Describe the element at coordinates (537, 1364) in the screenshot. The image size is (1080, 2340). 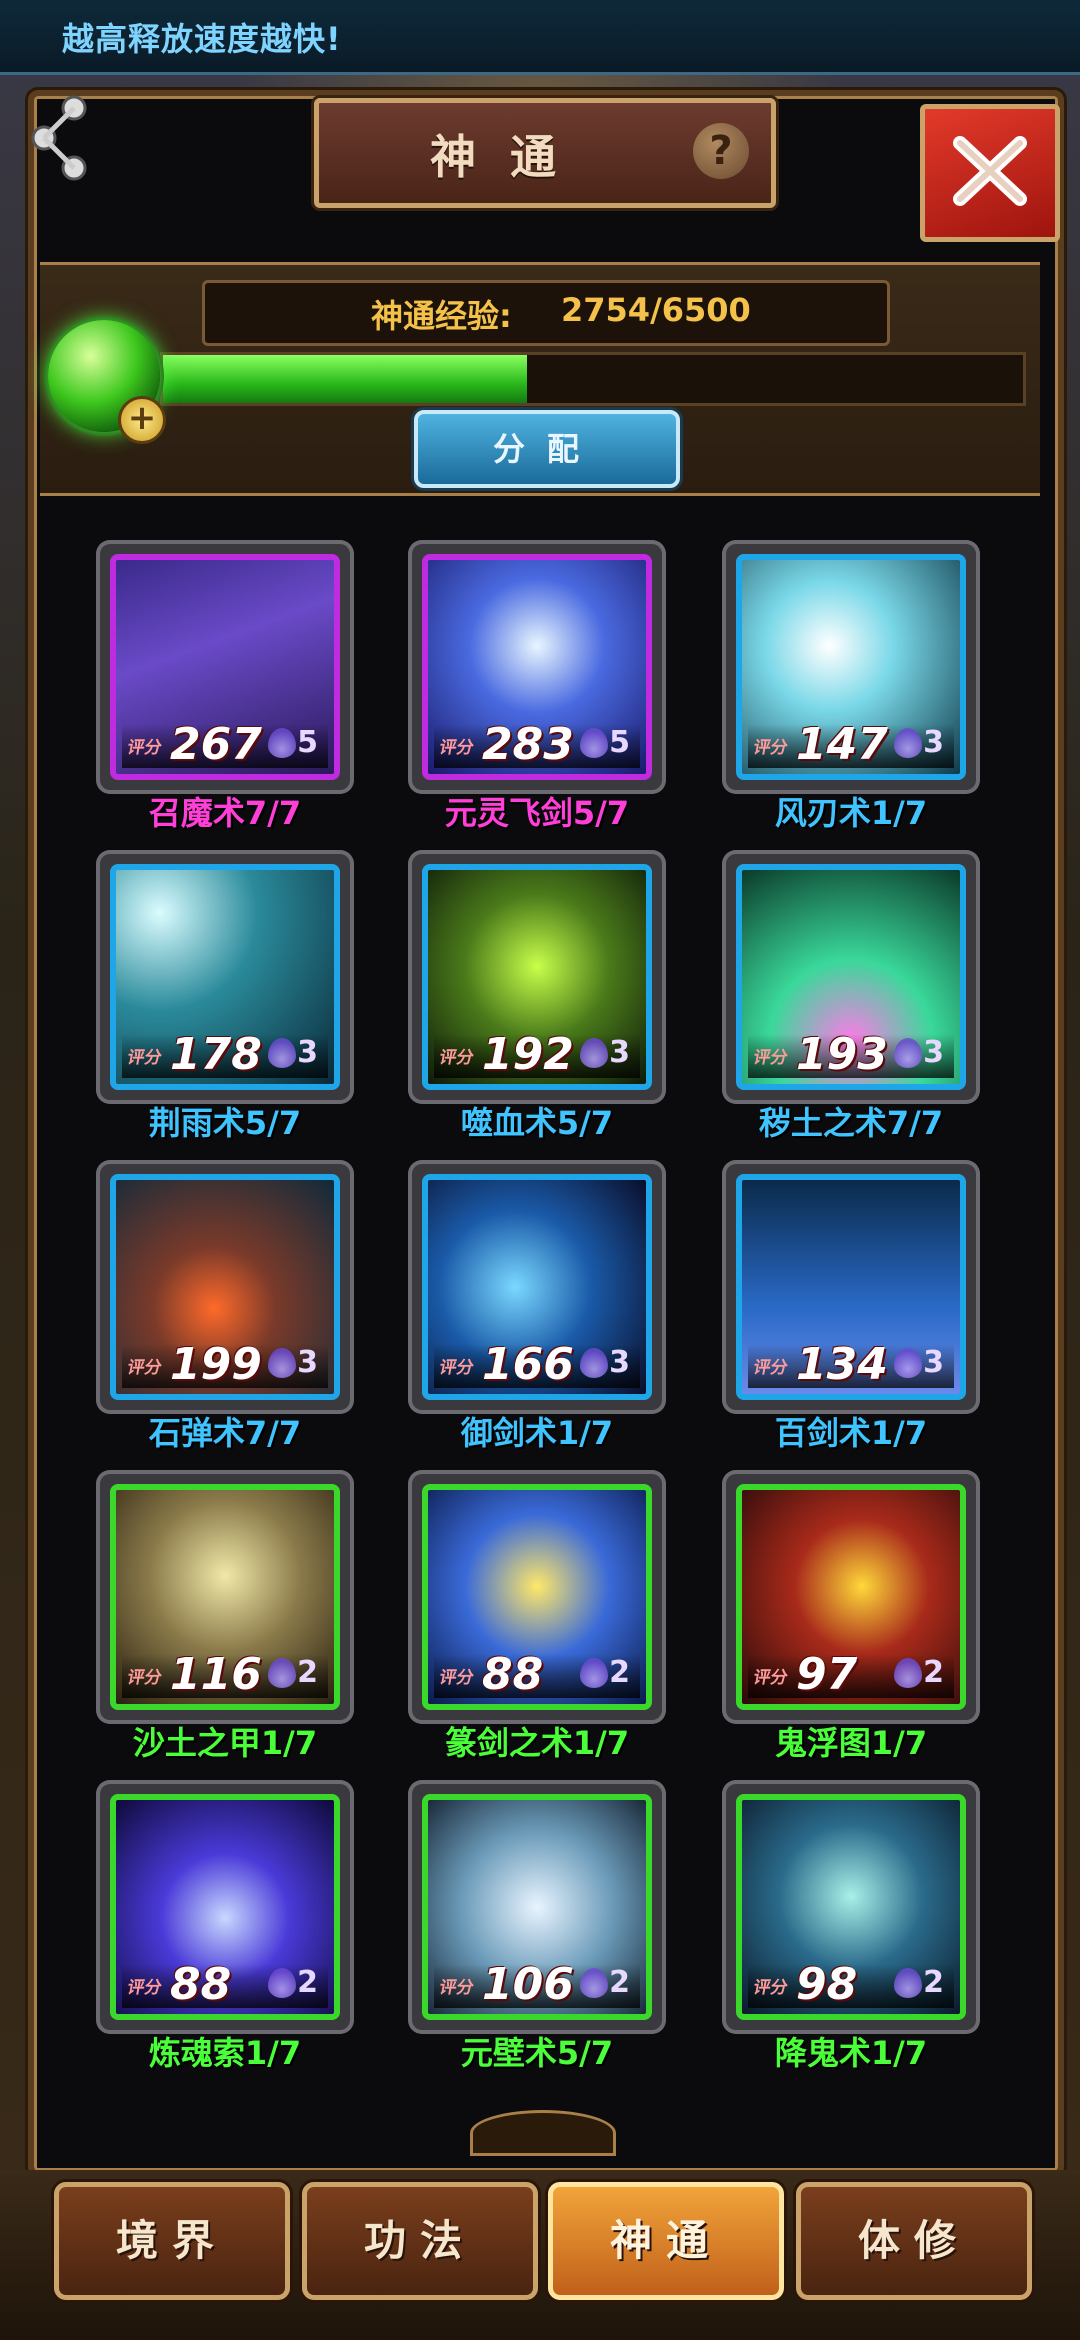
I see `score-strip: 评分 166 3` at that location.